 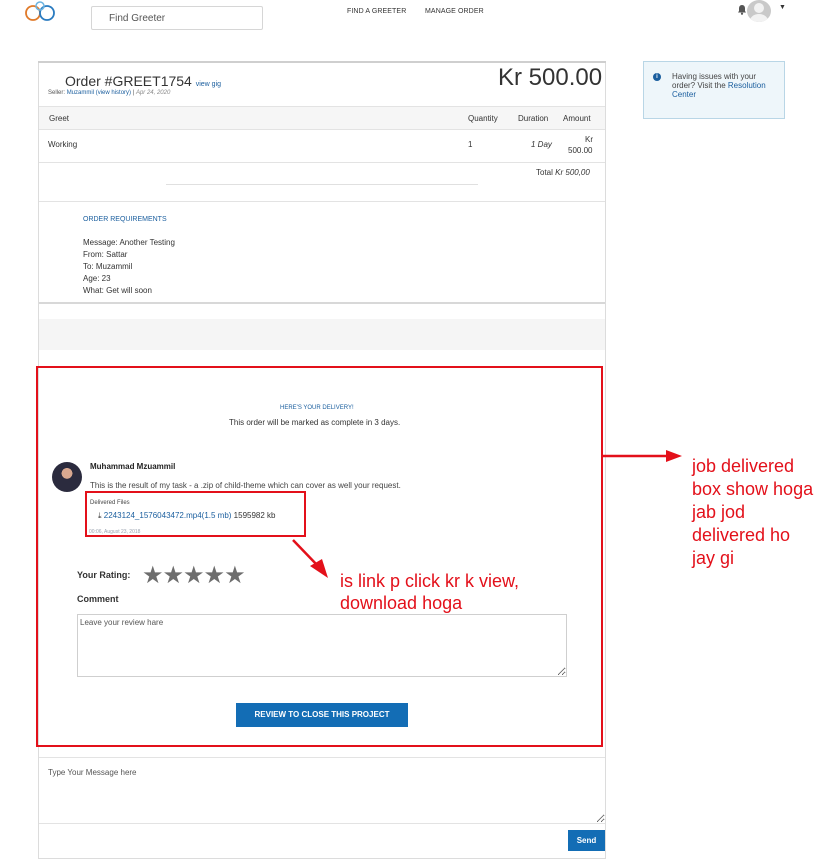 What do you see at coordinates (98, 599) in the screenshot?
I see `comment-label: Comment` at bounding box center [98, 599].